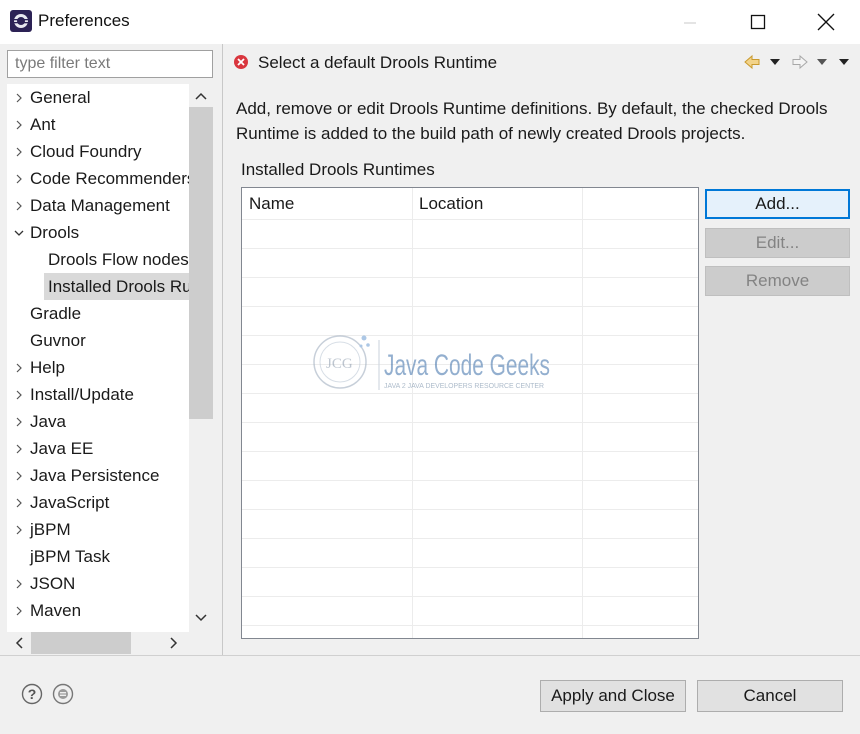  What do you see at coordinates (53, 583) in the screenshot?
I see `tree-item-label: JSON` at bounding box center [53, 583].